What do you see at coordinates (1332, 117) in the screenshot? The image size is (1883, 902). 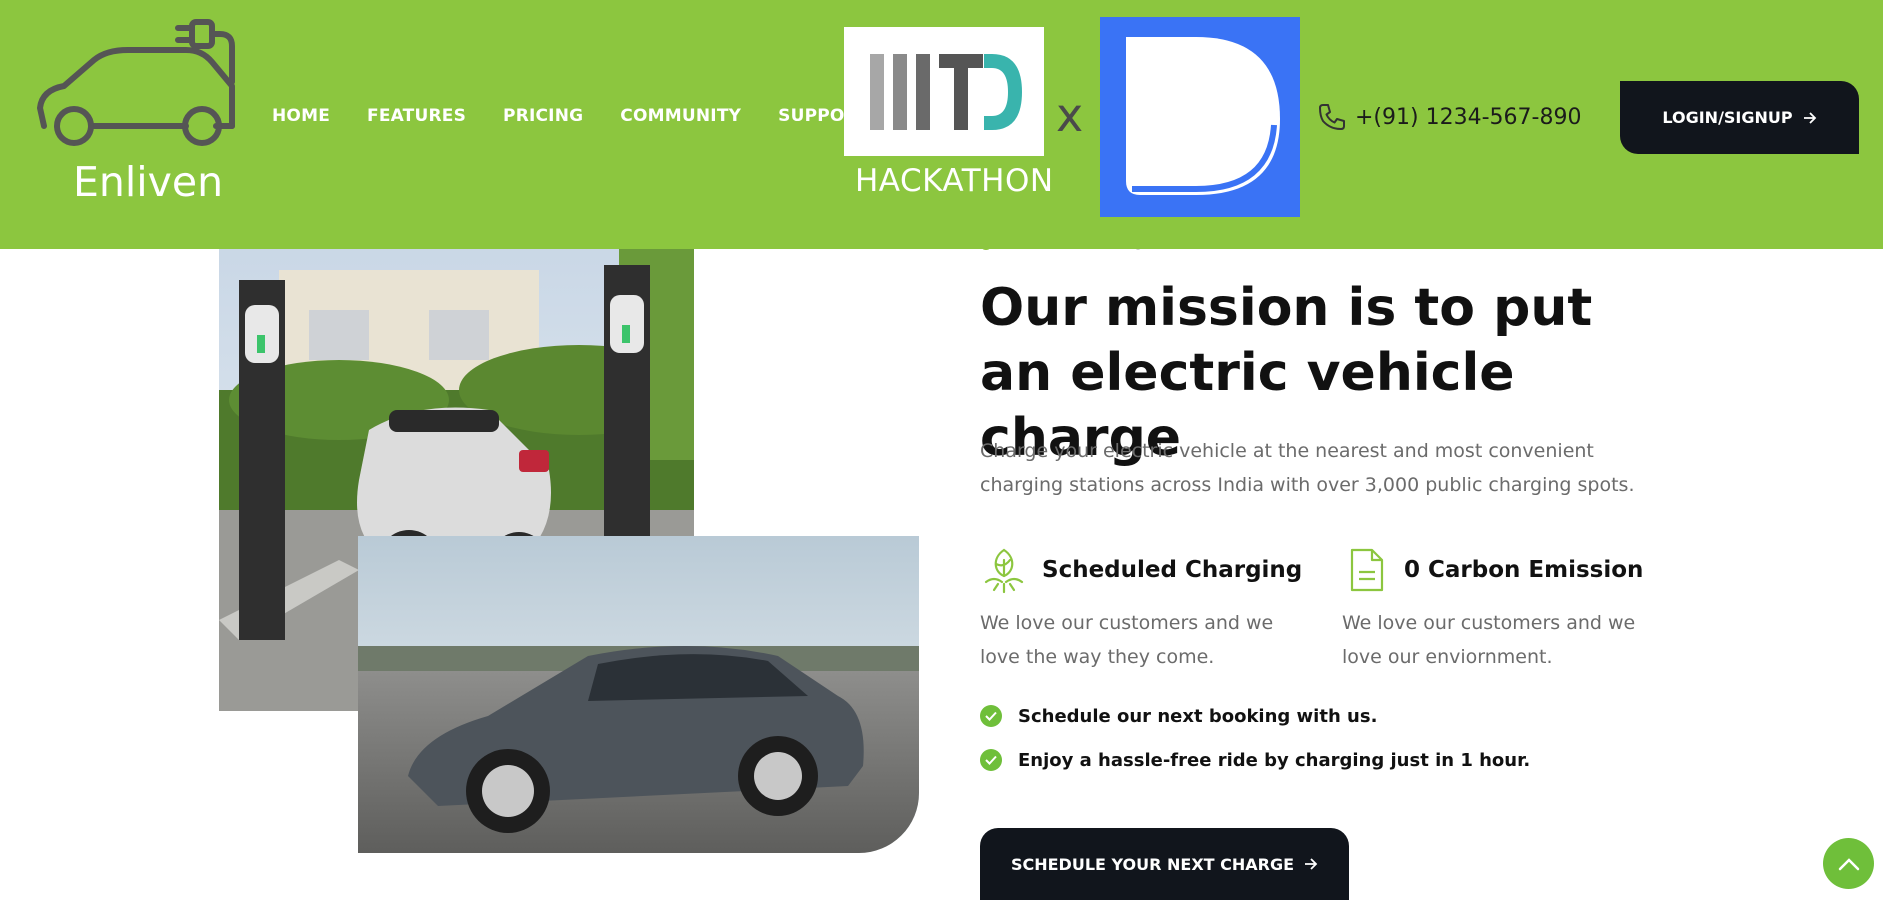 I see `phone-icon` at bounding box center [1332, 117].